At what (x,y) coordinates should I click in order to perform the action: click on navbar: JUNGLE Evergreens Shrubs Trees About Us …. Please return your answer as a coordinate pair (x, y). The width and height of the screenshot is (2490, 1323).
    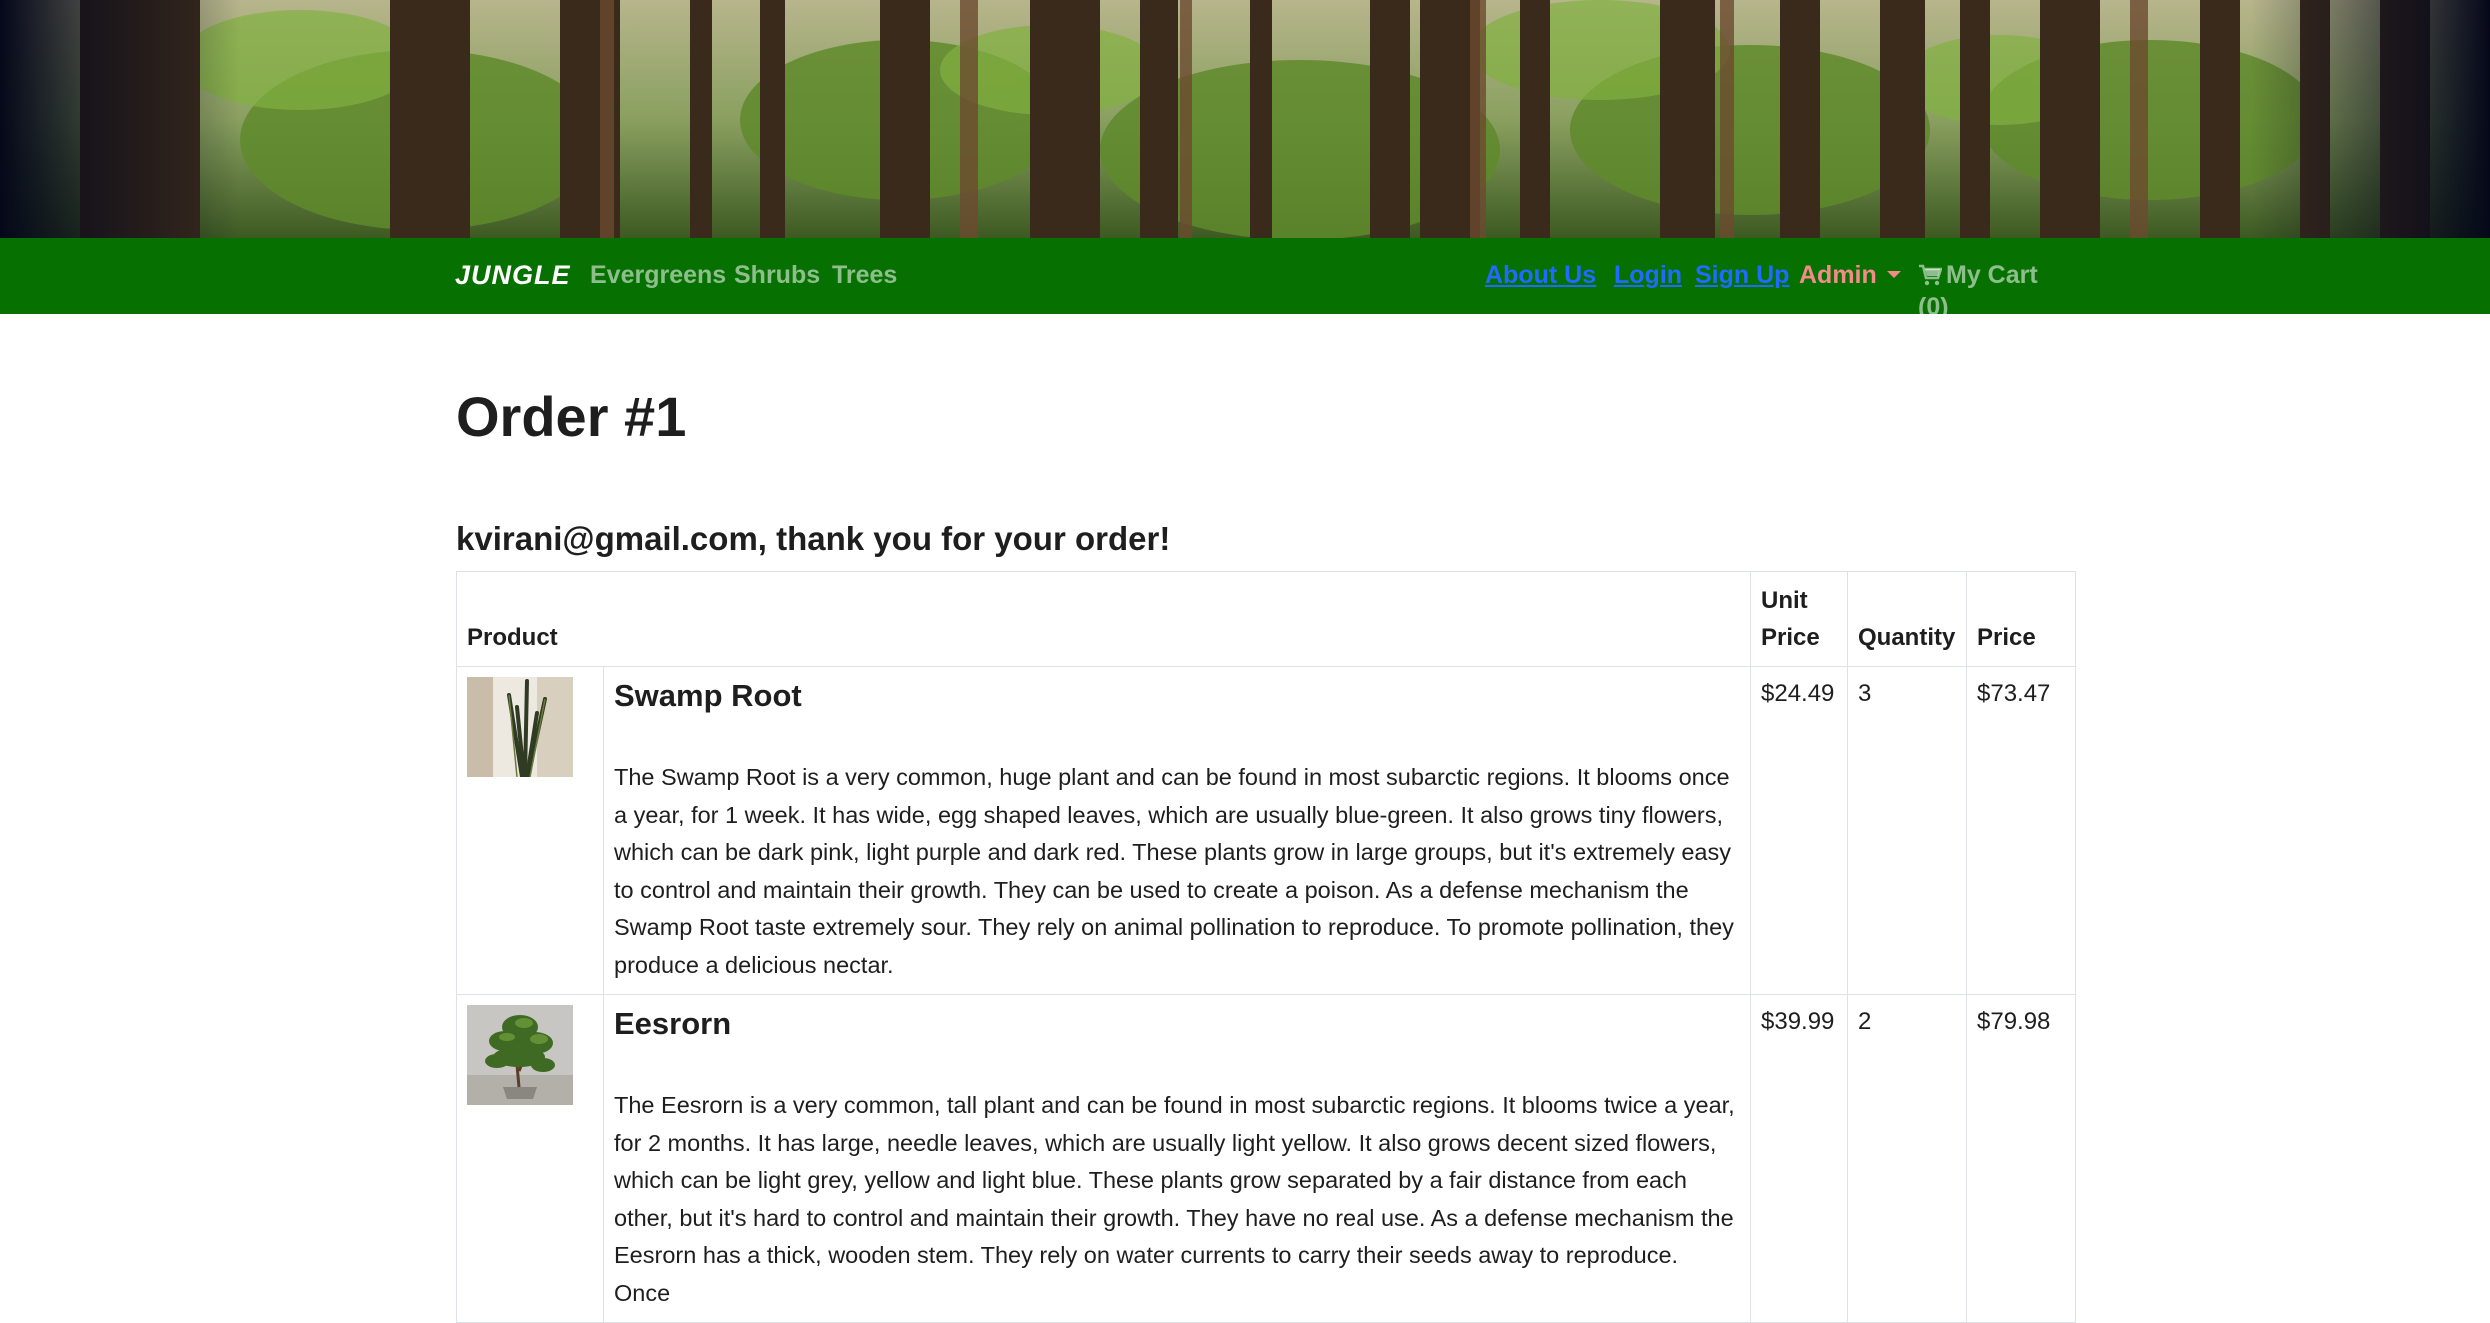
    Looking at the image, I should click on (1245, 279).